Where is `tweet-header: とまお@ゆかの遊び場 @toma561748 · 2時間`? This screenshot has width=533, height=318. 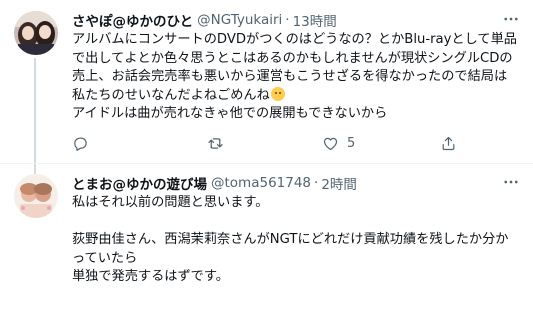
tweet-header: とまお@ゆかの遊び場 @toma561748 · 2時間 is located at coordinates (214, 183).